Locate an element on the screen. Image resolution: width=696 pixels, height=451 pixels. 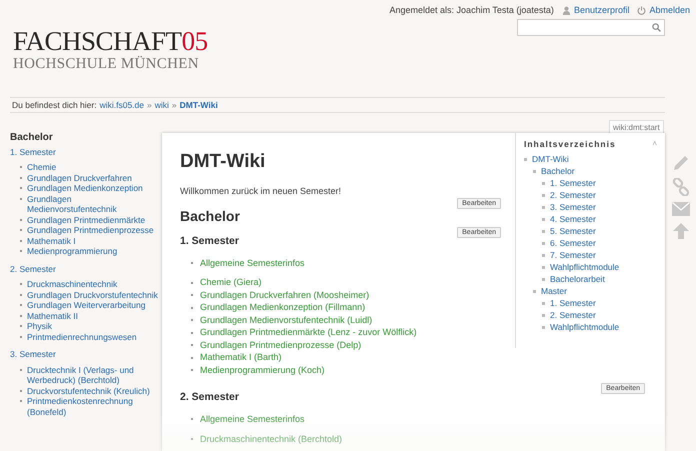
sidebar-section-link: 1. Semester is located at coordinates (84, 151).